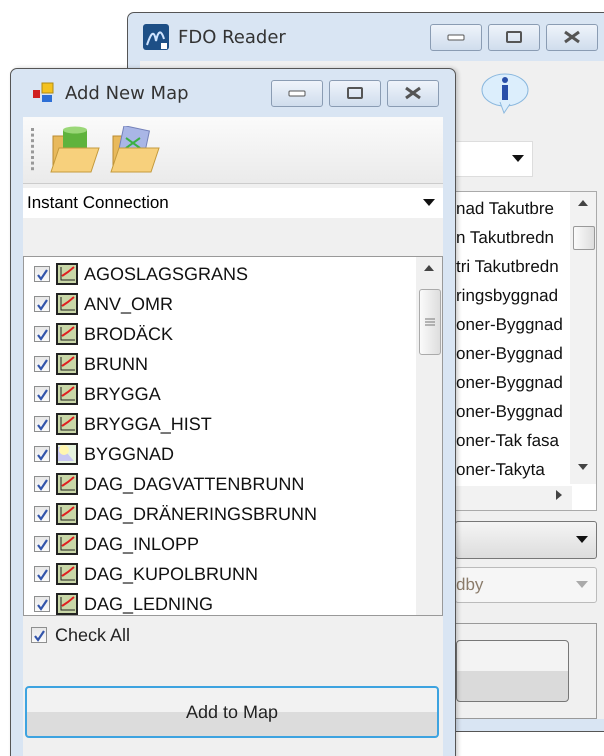  Describe the element at coordinates (526, 540) in the screenshot. I see `dropdown` at that location.